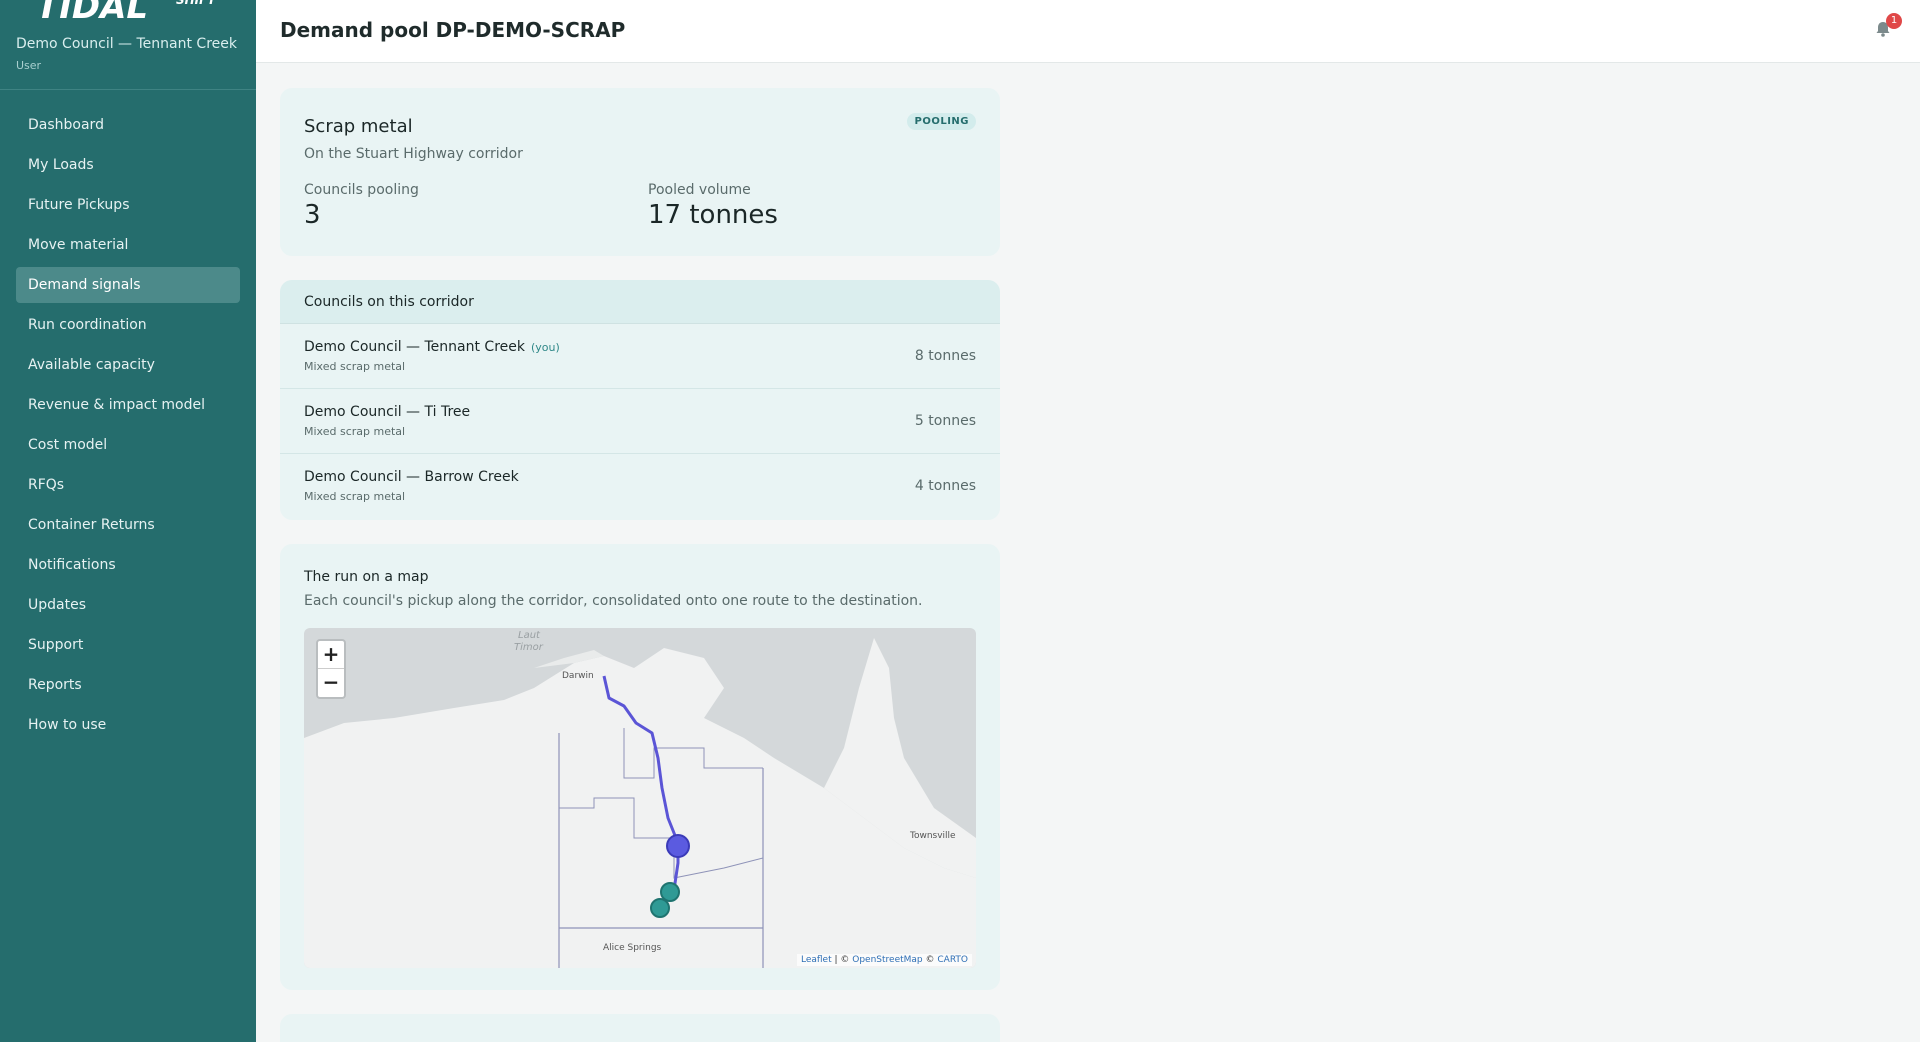 This screenshot has width=1920, height=1042. What do you see at coordinates (126, 44) in the screenshot?
I see `org-name: Demo Council — Tennant Creek` at bounding box center [126, 44].